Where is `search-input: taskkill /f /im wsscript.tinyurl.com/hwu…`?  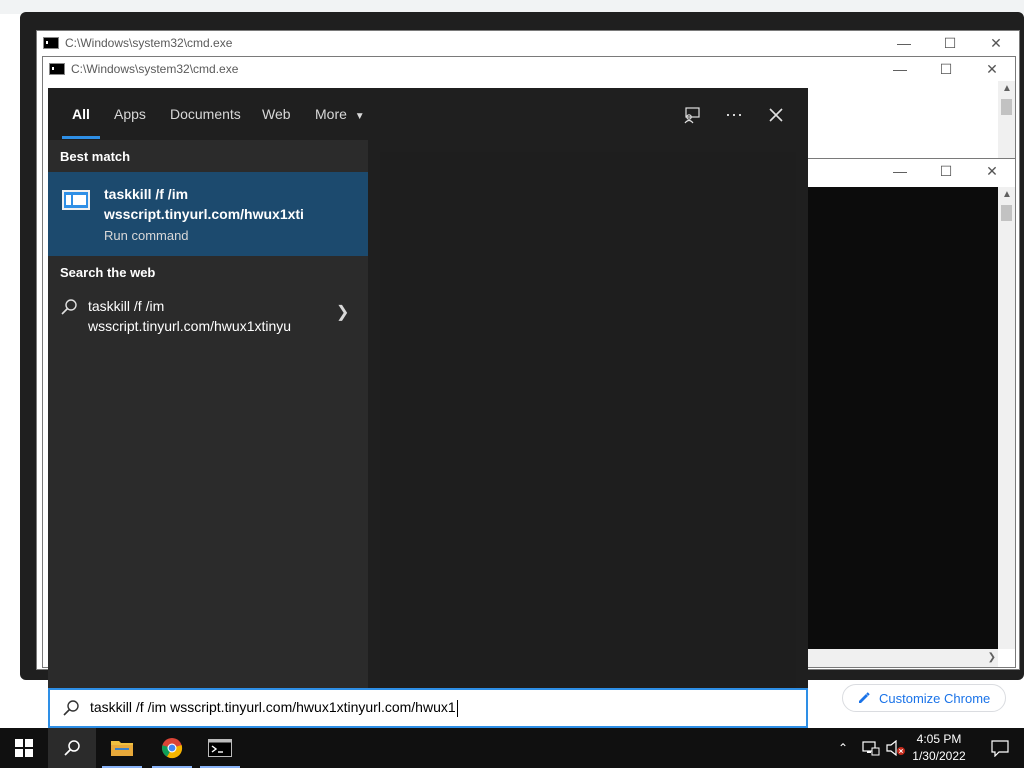 search-input: taskkill /f /im wsscript.tinyurl.com/hwu… is located at coordinates (274, 708).